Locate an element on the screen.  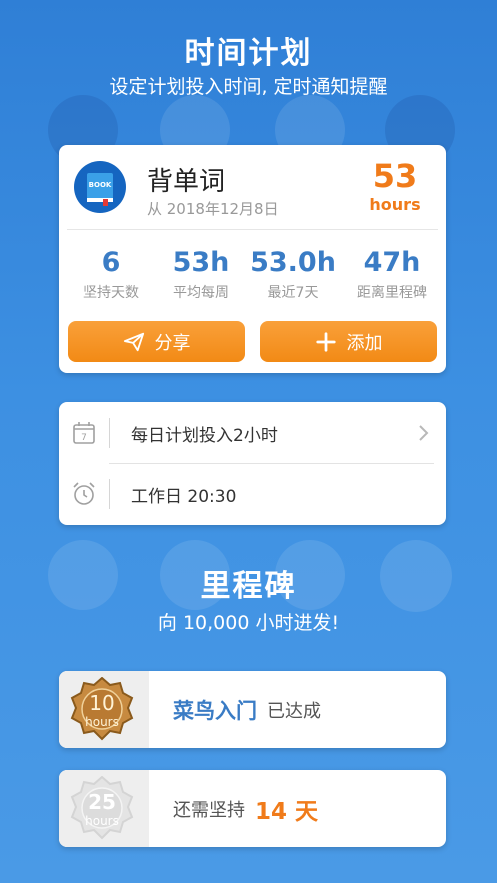
calendar-icon: 7 is located at coordinates (84, 433).